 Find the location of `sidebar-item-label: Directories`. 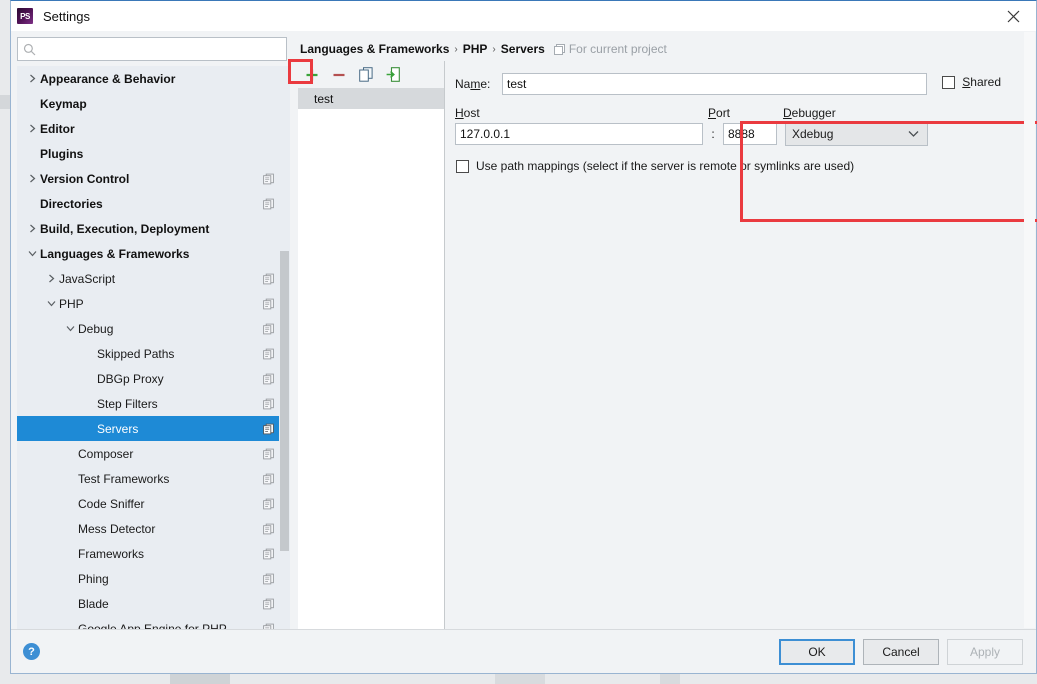

sidebar-item-label: Directories is located at coordinates (71, 203).